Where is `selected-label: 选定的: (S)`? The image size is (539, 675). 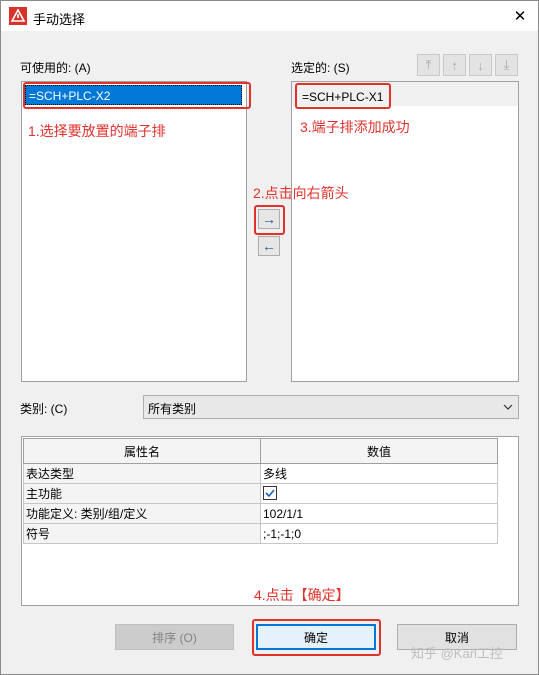
selected-label: 选定的: (S) is located at coordinates (320, 68).